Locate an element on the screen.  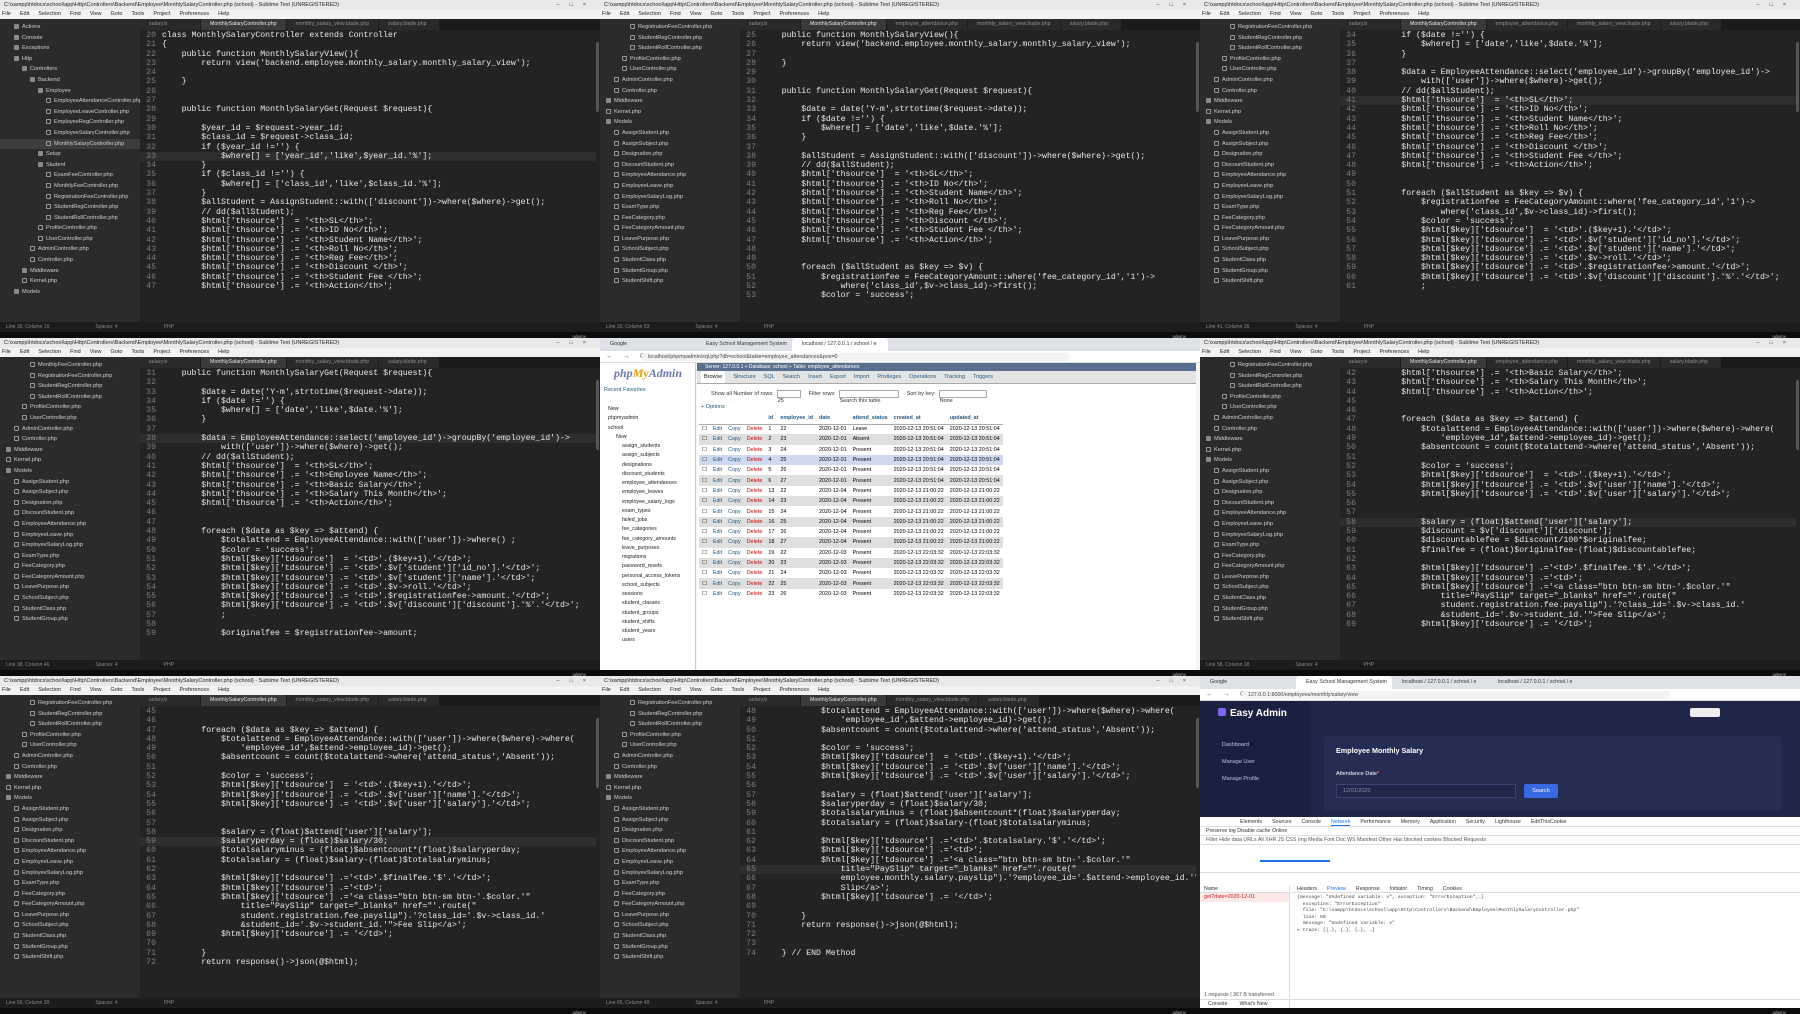
sidebar-file-item: LeavePurpose.php is located at coordinates (670, 915).